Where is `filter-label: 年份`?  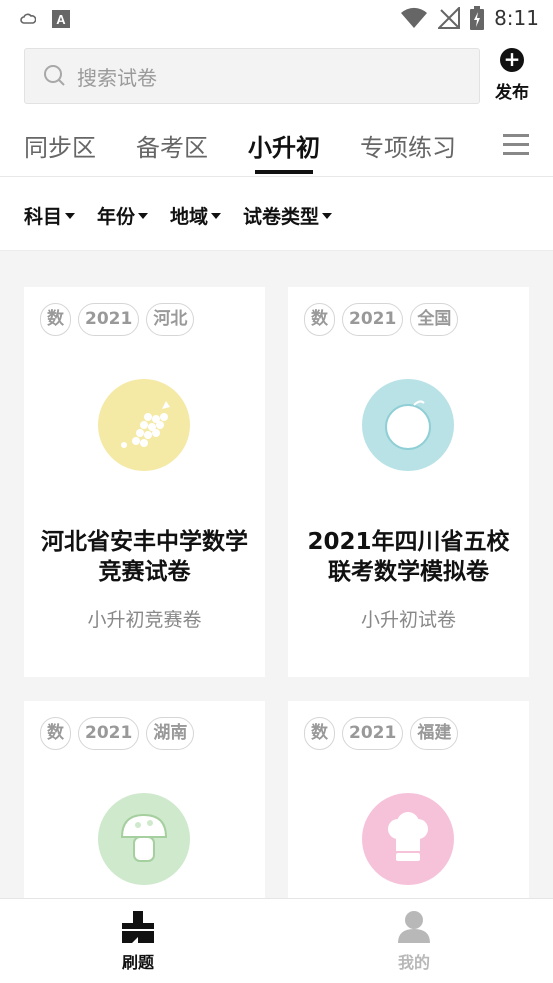
filter-label: 年份 is located at coordinates (116, 217).